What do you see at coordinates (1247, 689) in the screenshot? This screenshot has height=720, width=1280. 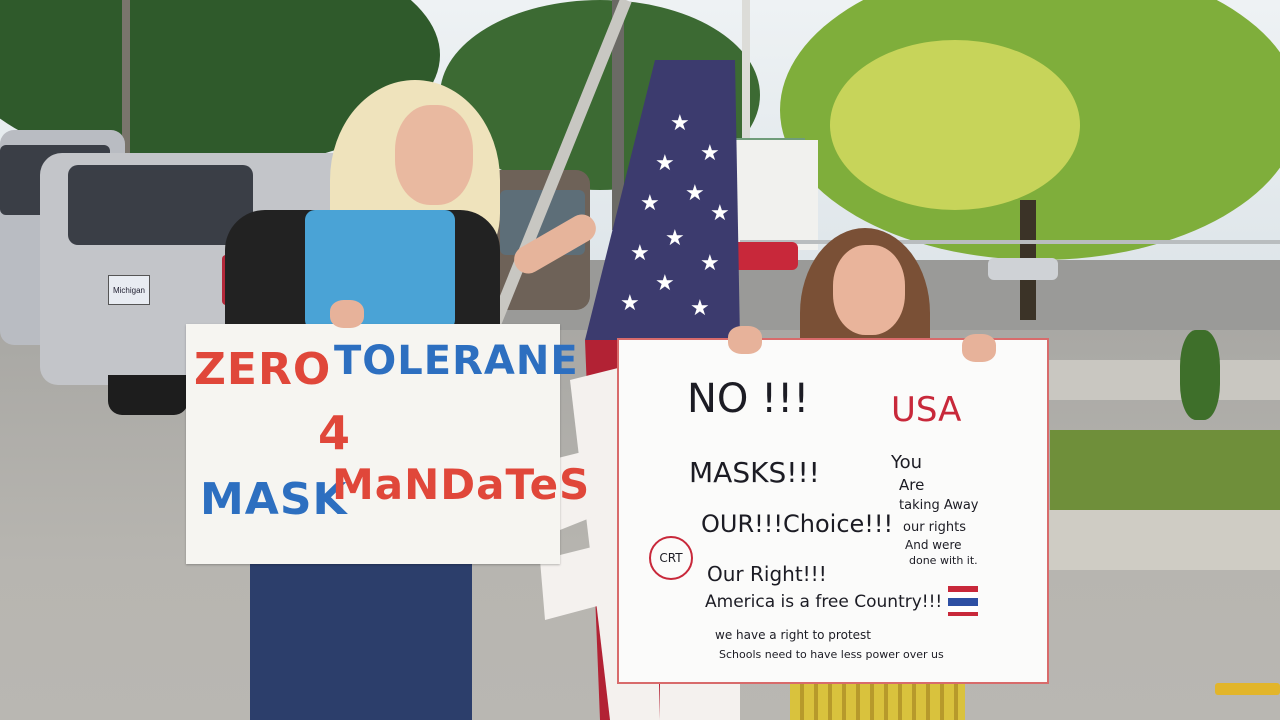 I see `parking-line` at bounding box center [1247, 689].